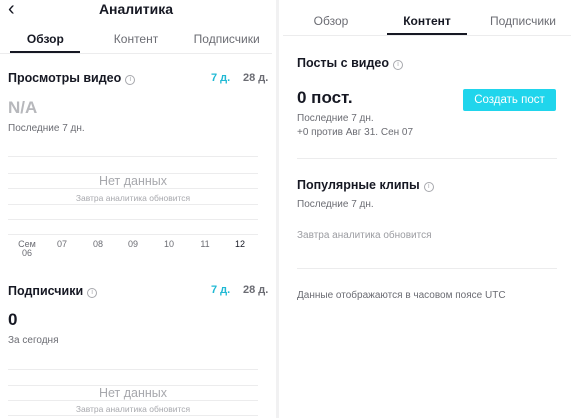  What do you see at coordinates (277, 209) in the screenshot?
I see `panel-divider` at bounding box center [277, 209].